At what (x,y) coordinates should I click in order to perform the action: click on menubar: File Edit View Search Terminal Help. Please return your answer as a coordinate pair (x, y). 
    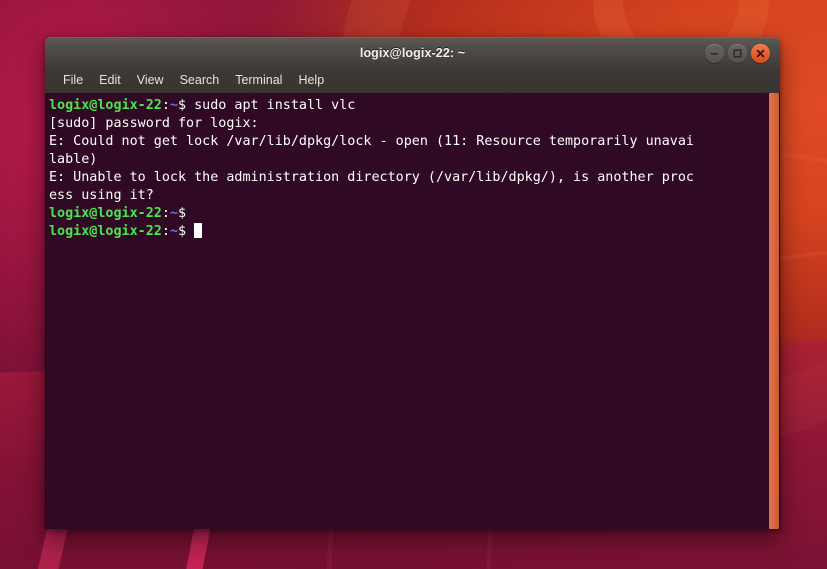
    Looking at the image, I should click on (412, 80).